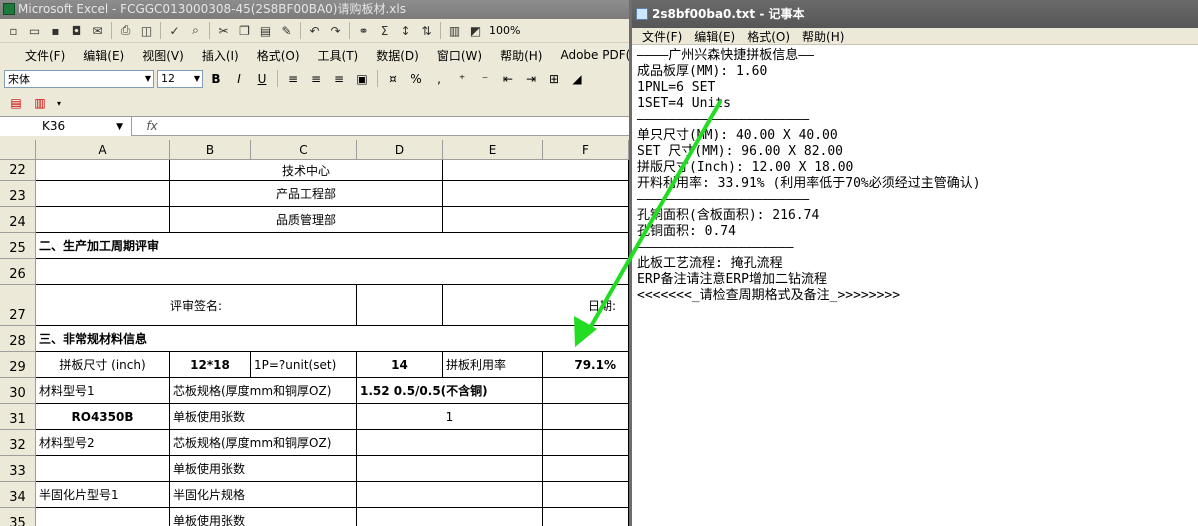 The height and width of the screenshot is (526, 1198). I want to click on cell-d33, so click(450, 469).